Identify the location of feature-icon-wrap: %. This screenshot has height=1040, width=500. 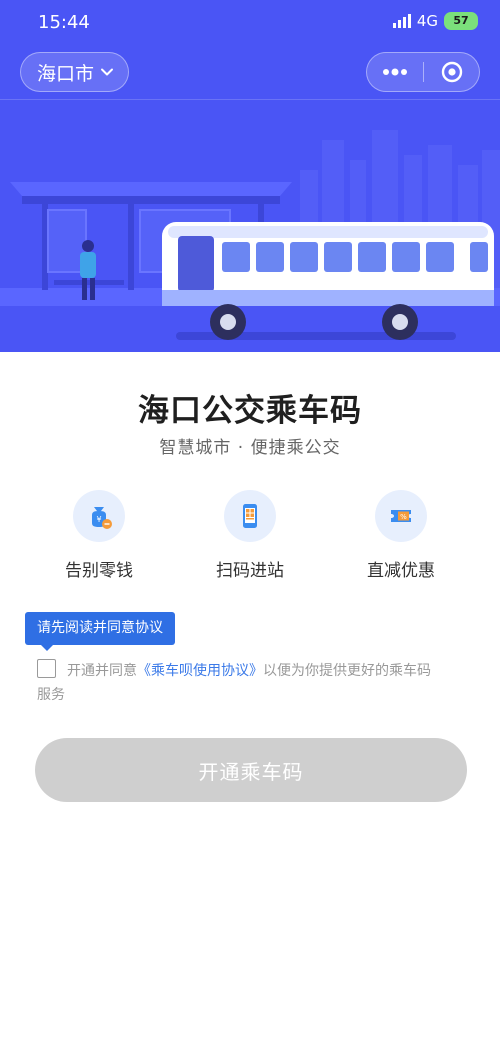
(401, 516).